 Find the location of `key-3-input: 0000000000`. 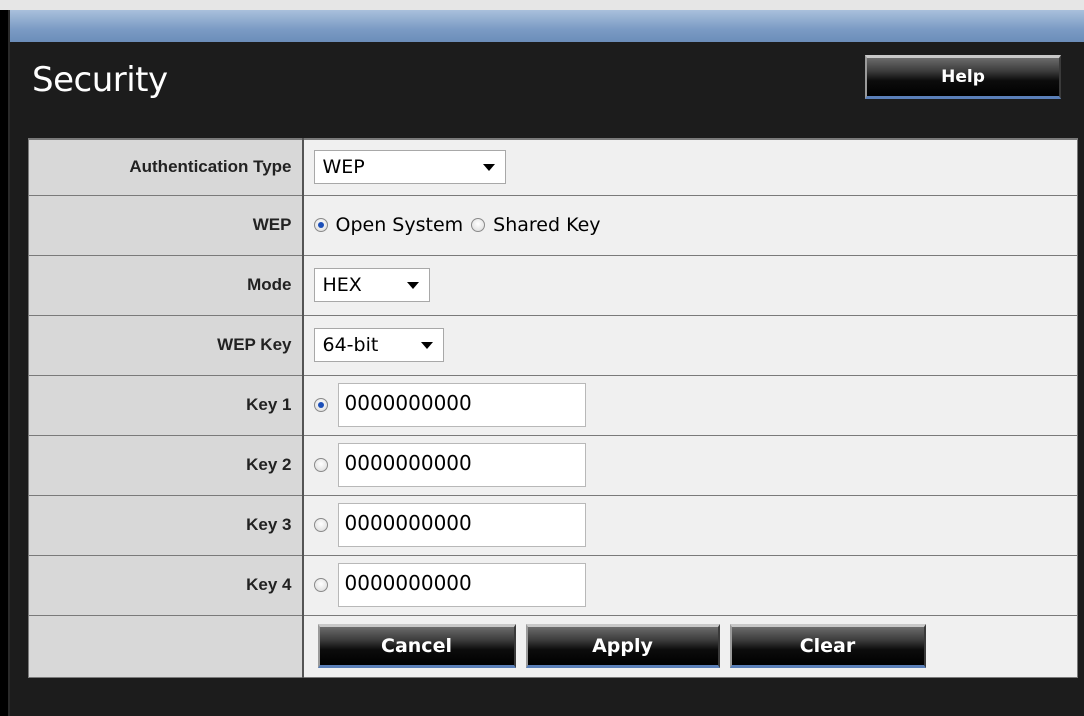

key-3-input: 0000000000 is located at coordinates (461, 525).